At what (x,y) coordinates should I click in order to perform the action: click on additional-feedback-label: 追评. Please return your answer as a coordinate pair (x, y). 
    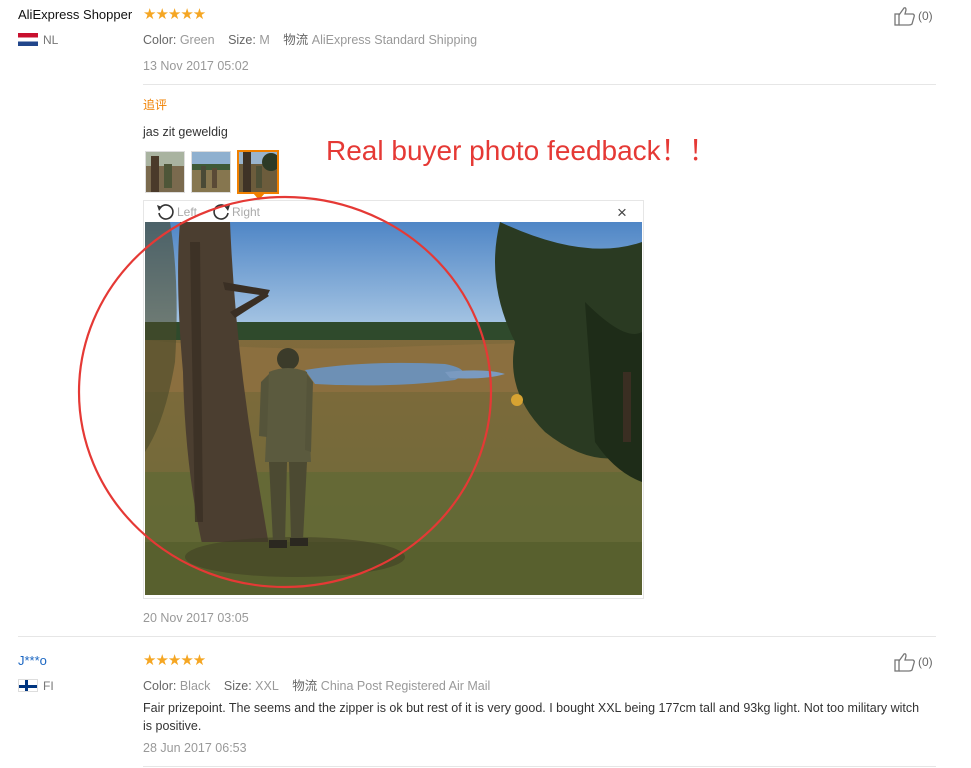
    Looking at the image, I should click on (155, 105).